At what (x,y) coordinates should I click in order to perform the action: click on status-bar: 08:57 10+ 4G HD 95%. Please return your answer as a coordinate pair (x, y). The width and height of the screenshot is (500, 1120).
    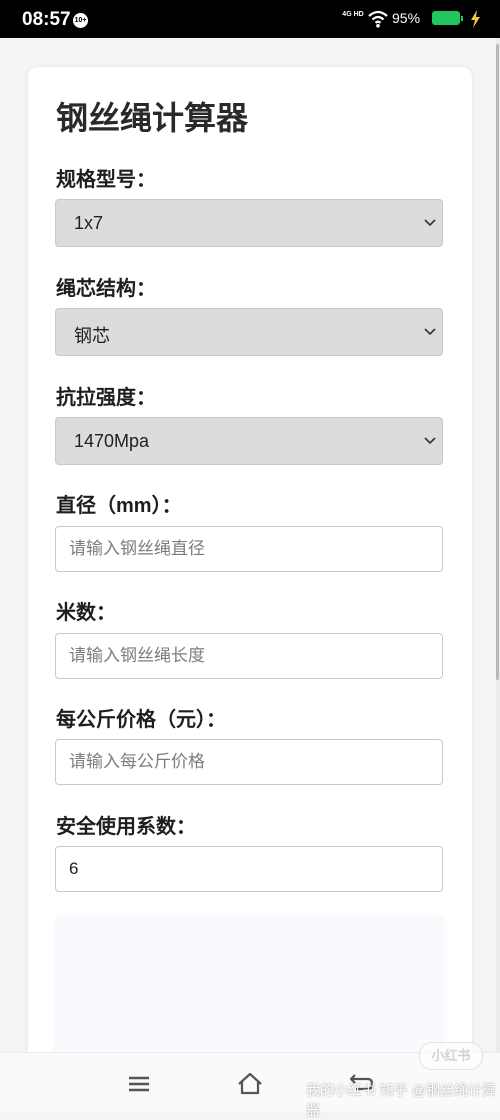
    Looking at the image, I should click on (250, 19).